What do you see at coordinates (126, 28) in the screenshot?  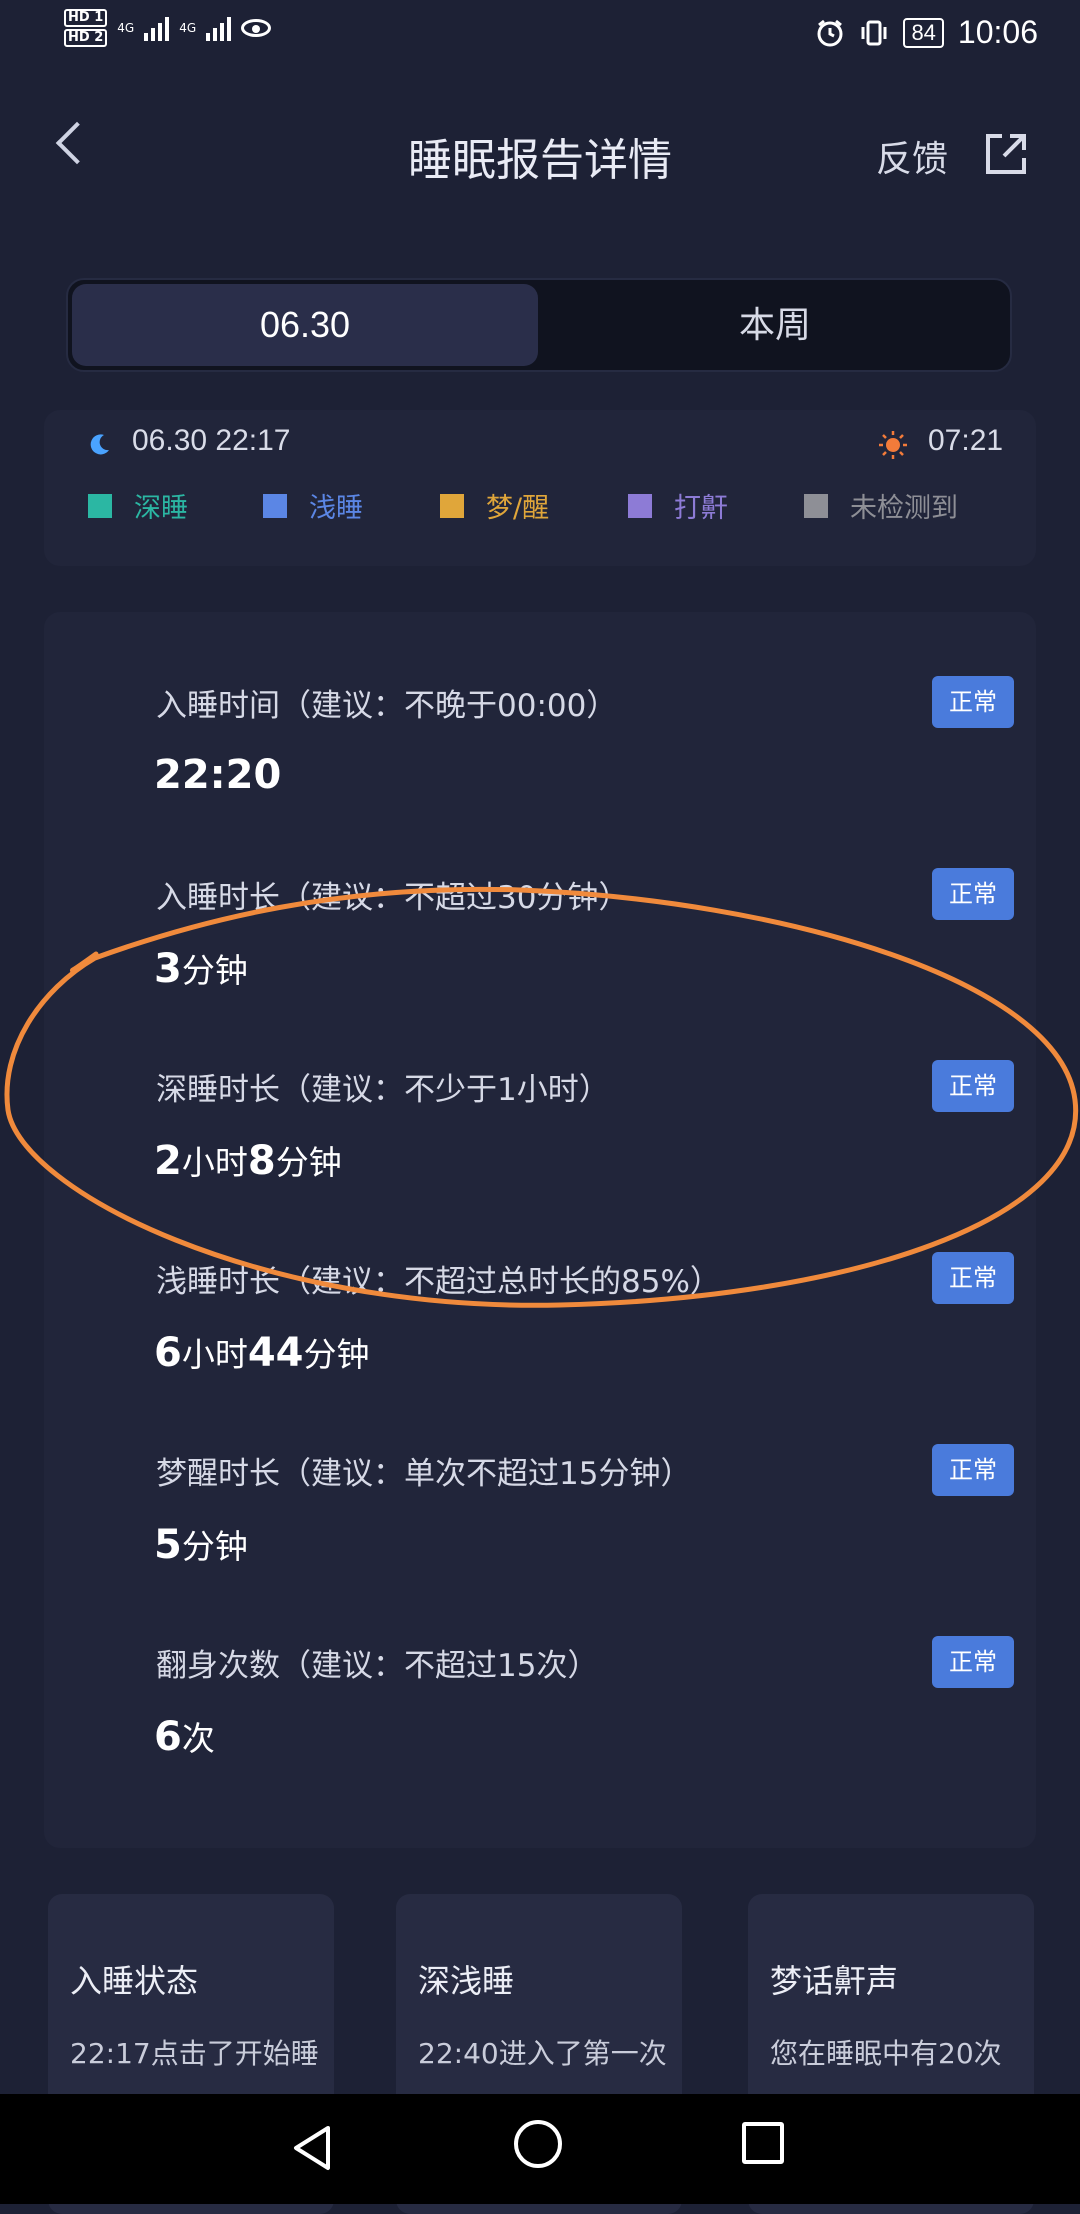 I see `network-type-1: 4G` at bounding box center [126, 28].